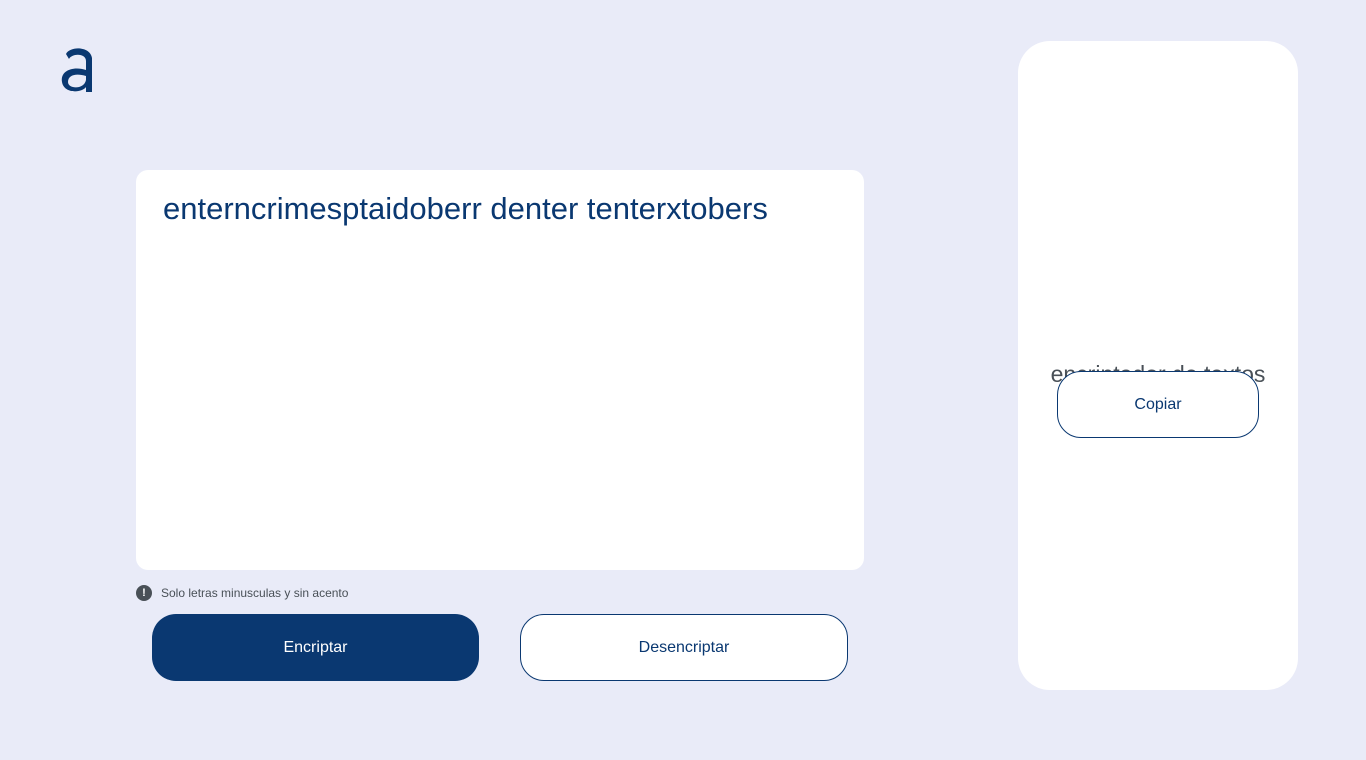  What do you see at coordinates (684, 647) in the screenshot?
I see `decrypt-button: Desencriptar` at bounding box center [684, 647].